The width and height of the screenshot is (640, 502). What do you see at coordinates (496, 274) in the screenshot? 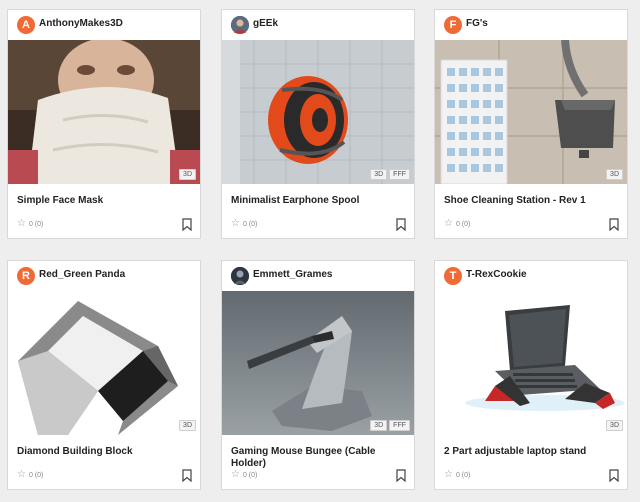
I see `username-link: T-RexCookie` at bounding box center [496, 274].